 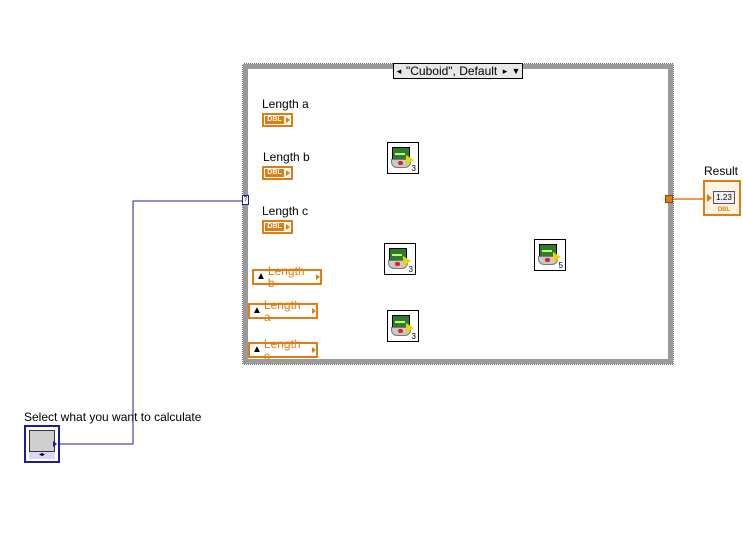 I want to click on length-b-label: Length b, so click(x=286, y=157).